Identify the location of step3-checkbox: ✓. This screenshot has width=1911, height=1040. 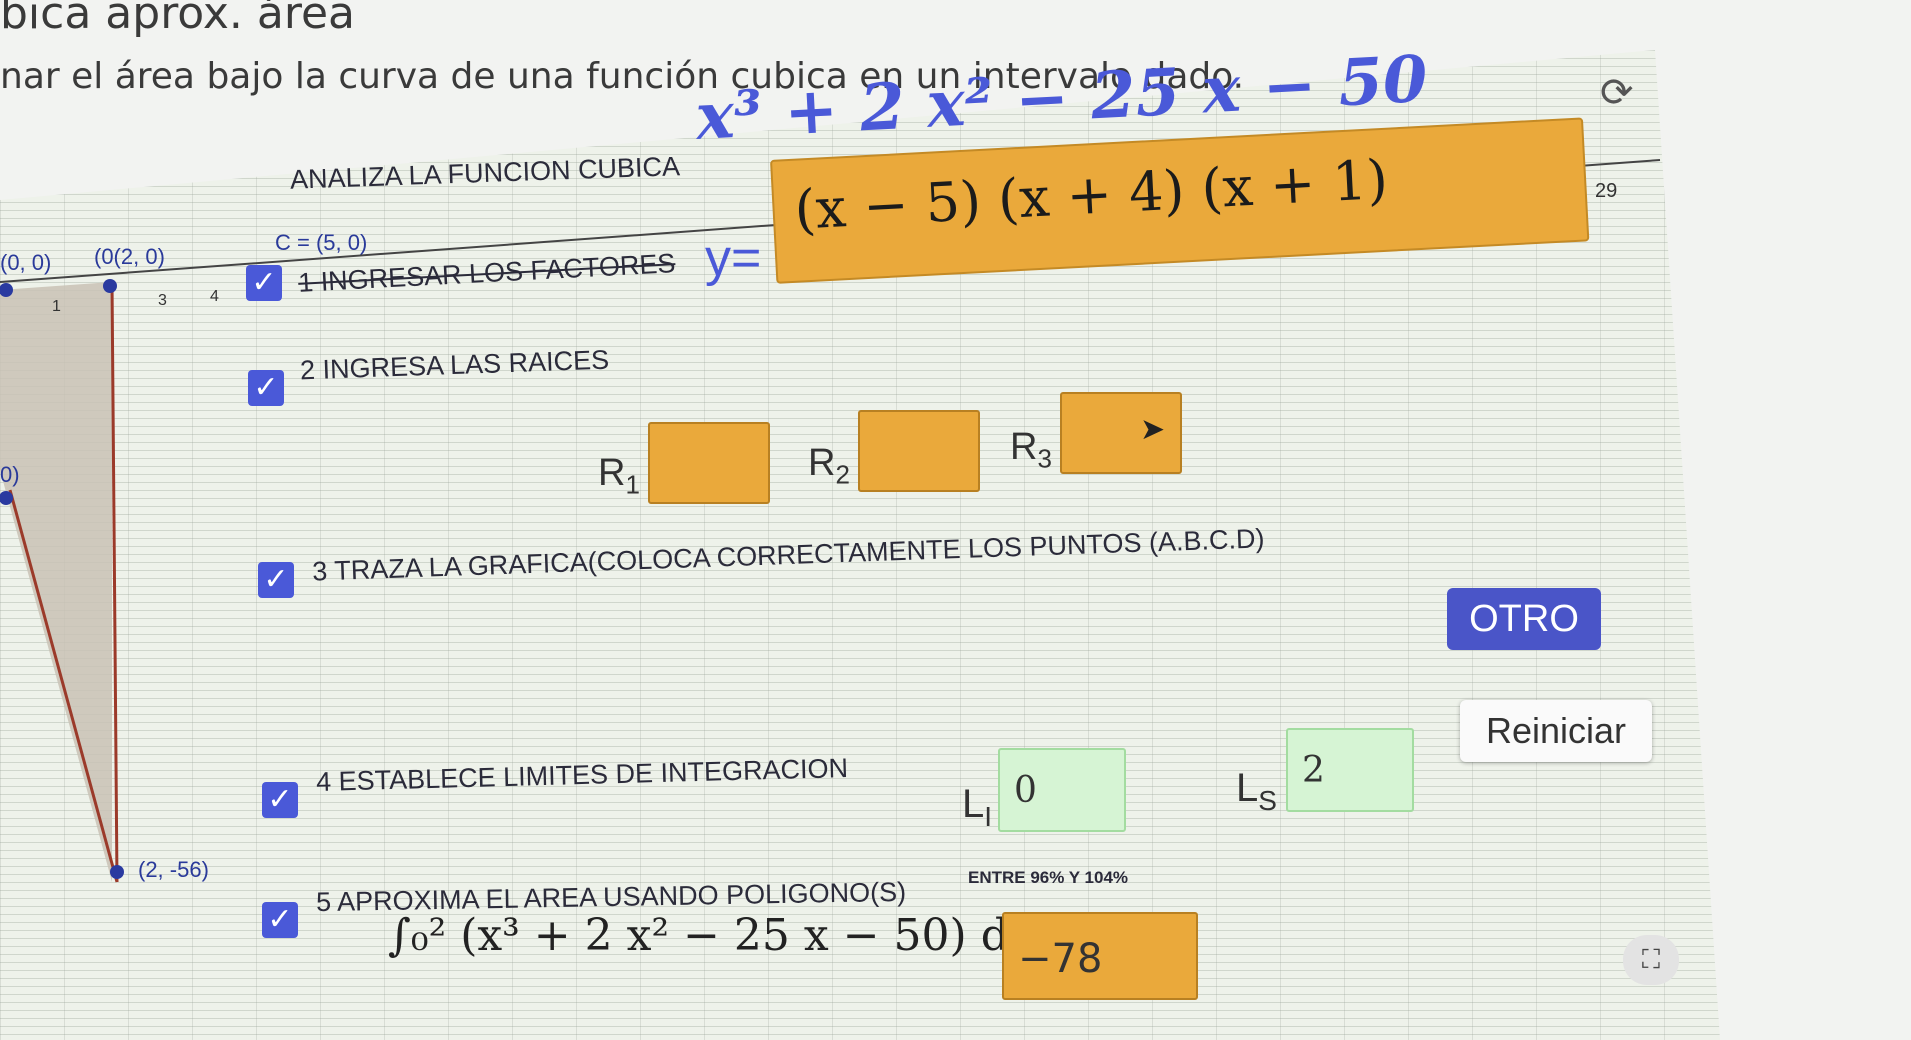
(276, 580).